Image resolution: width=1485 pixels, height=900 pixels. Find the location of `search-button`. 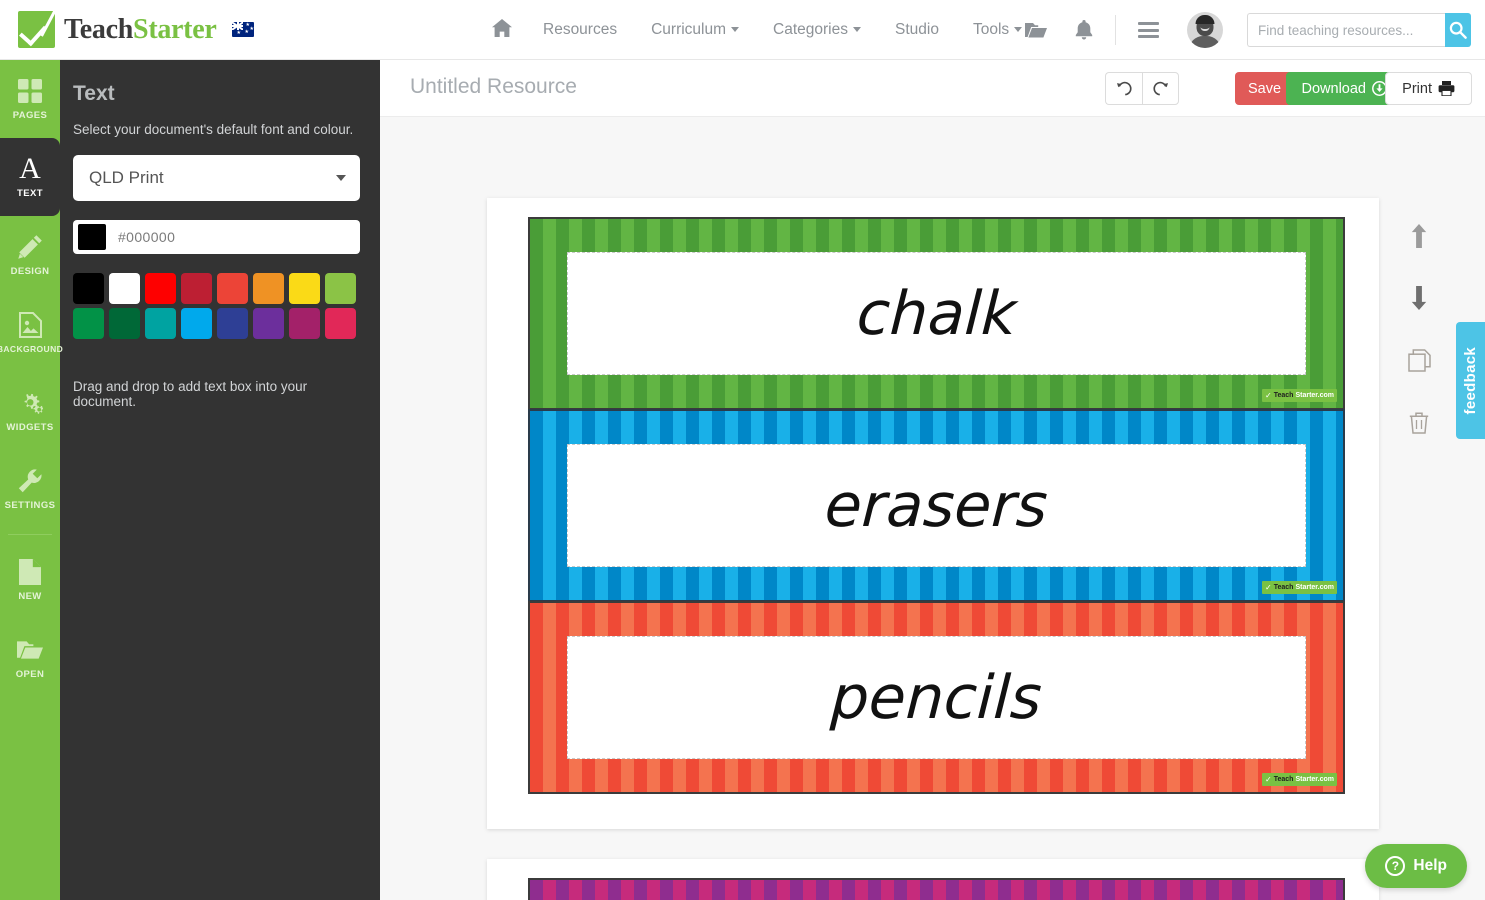

search-button is located at coordinates (1458, 30).